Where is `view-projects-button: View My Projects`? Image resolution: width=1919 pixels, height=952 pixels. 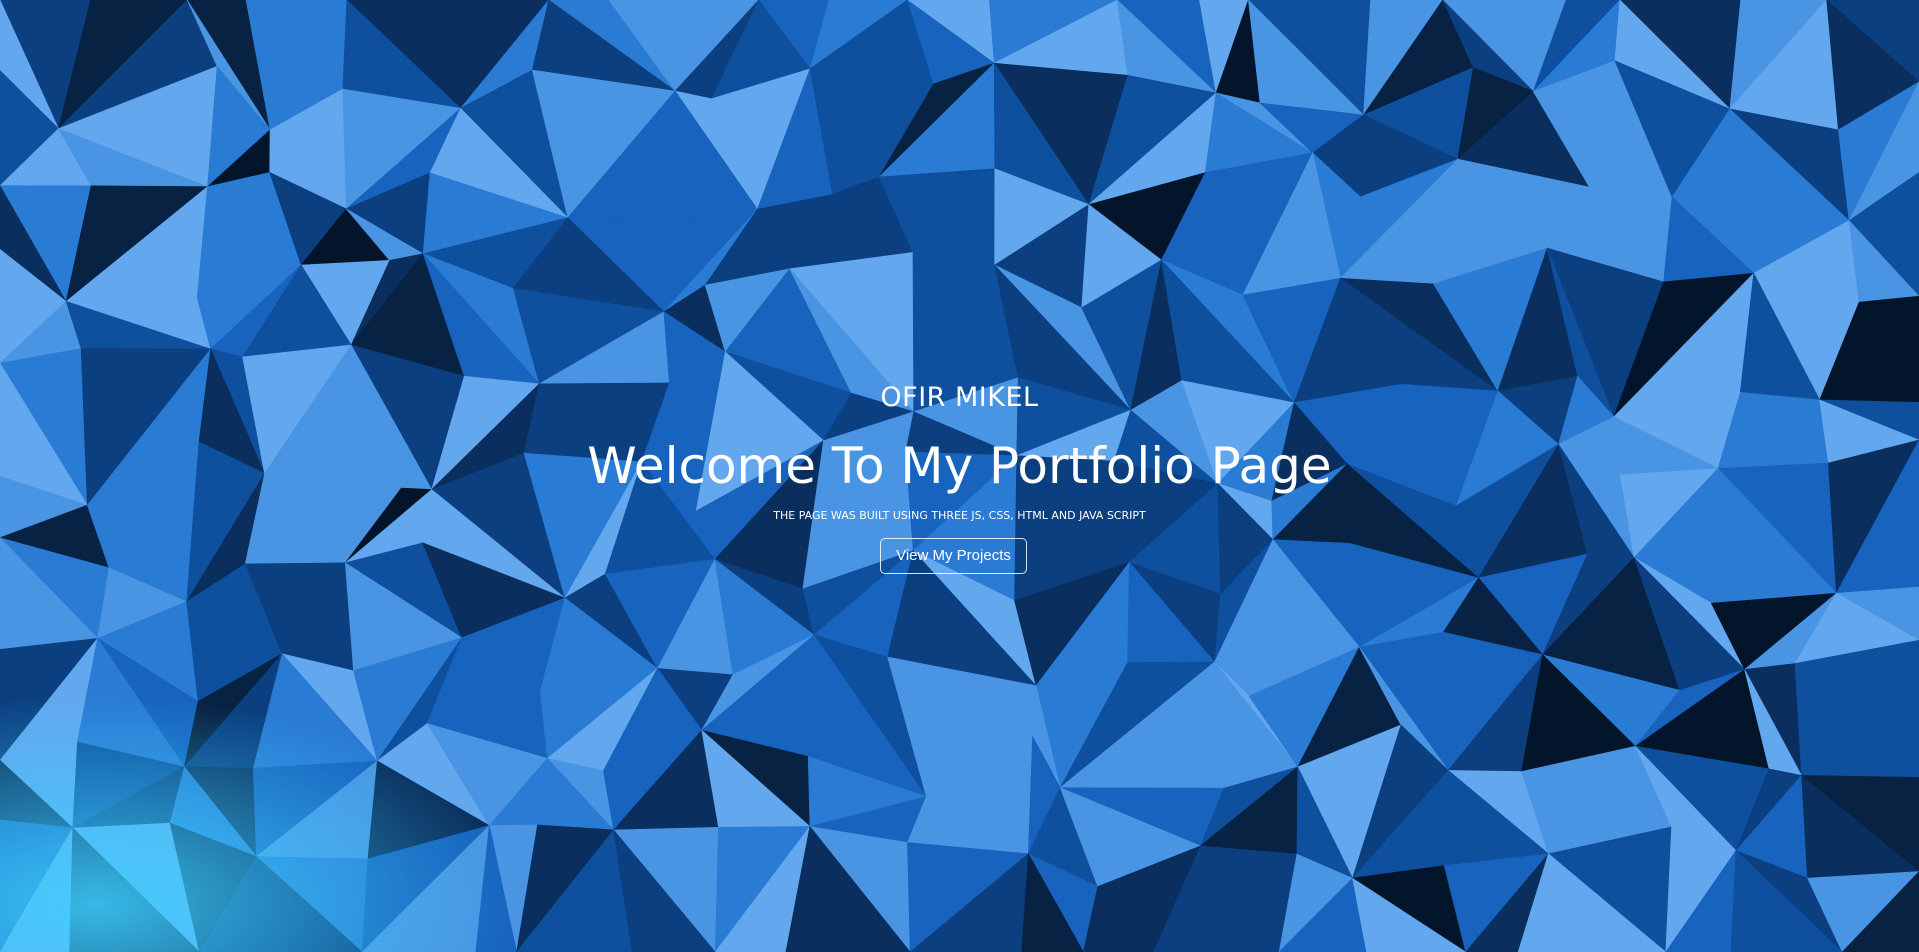 view-projects-button: View My Projects is located at coordinates (953, 556).